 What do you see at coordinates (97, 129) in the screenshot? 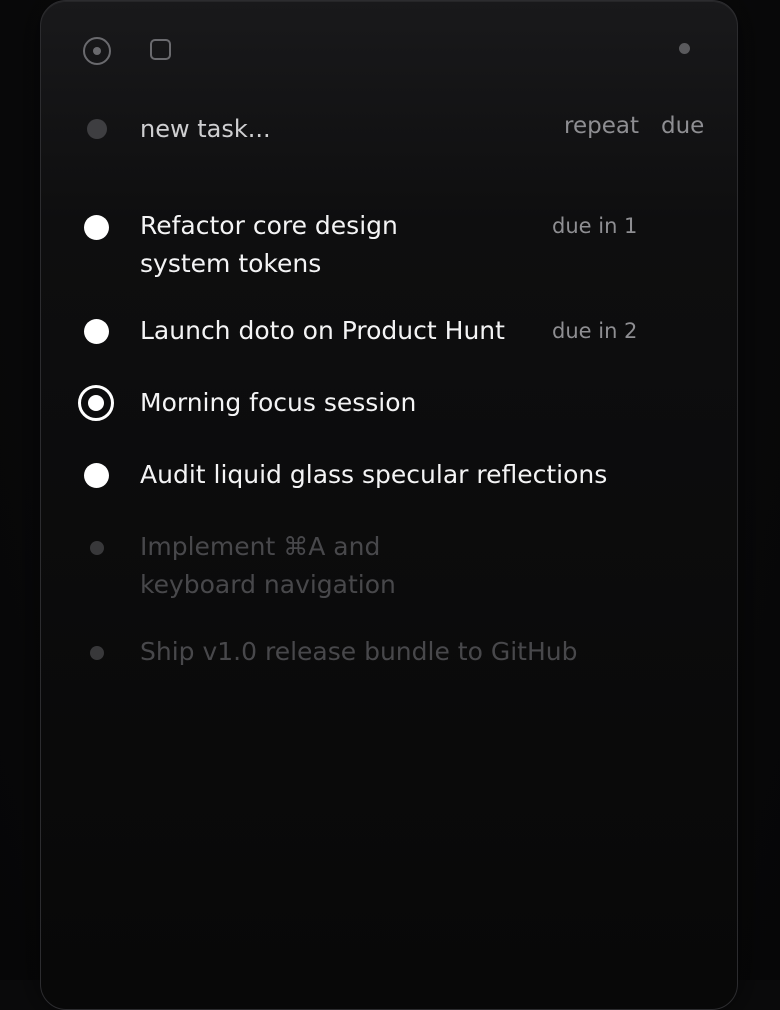
I see `new-task-dot-icon` at bounding box center [97, 129].